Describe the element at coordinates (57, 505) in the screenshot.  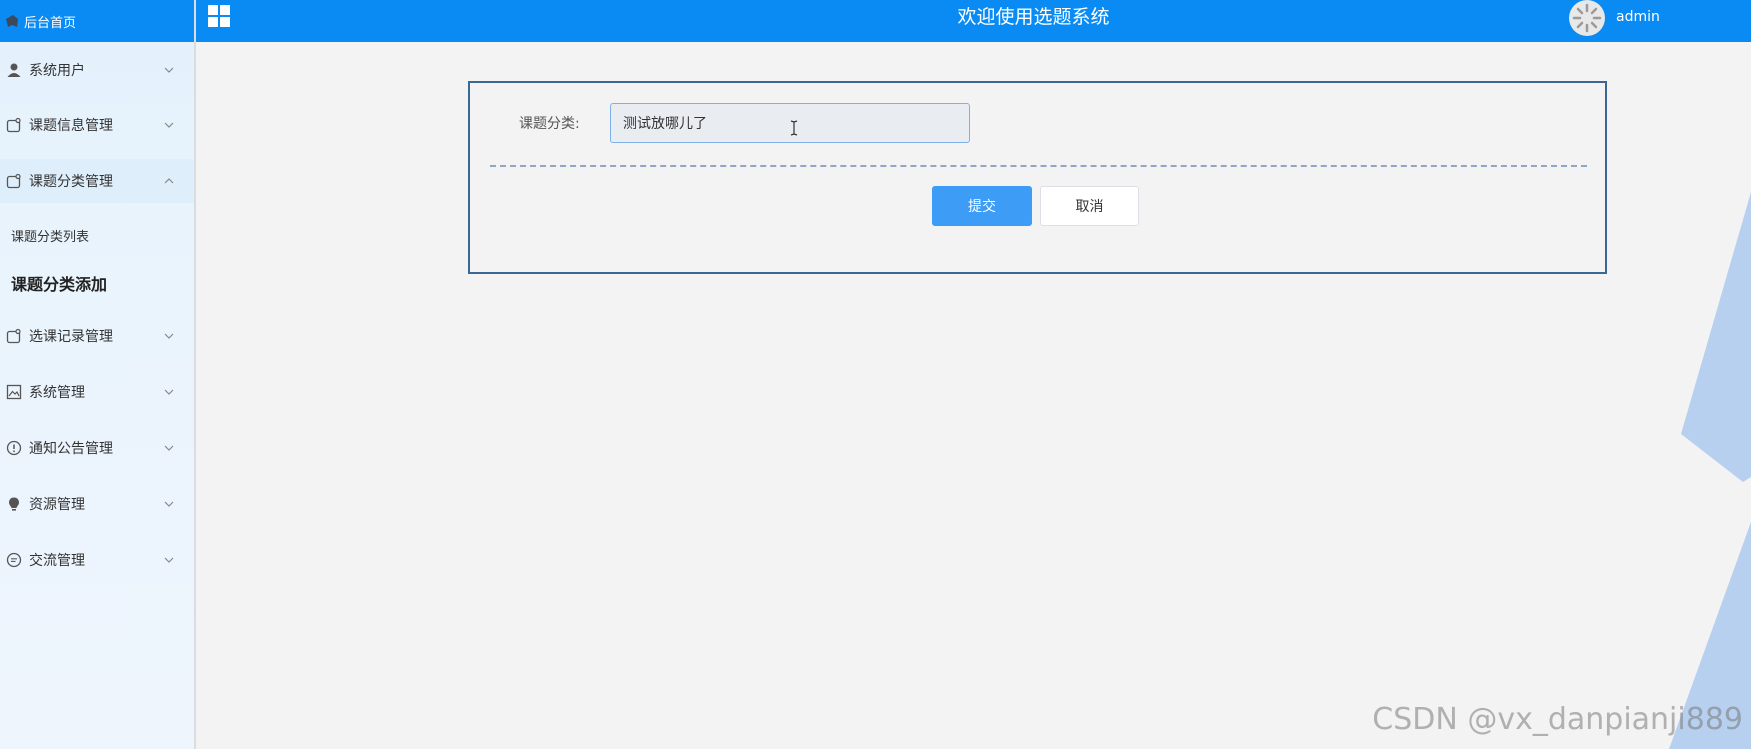
I see `sidebar-item-label: 资源管理` at that location.